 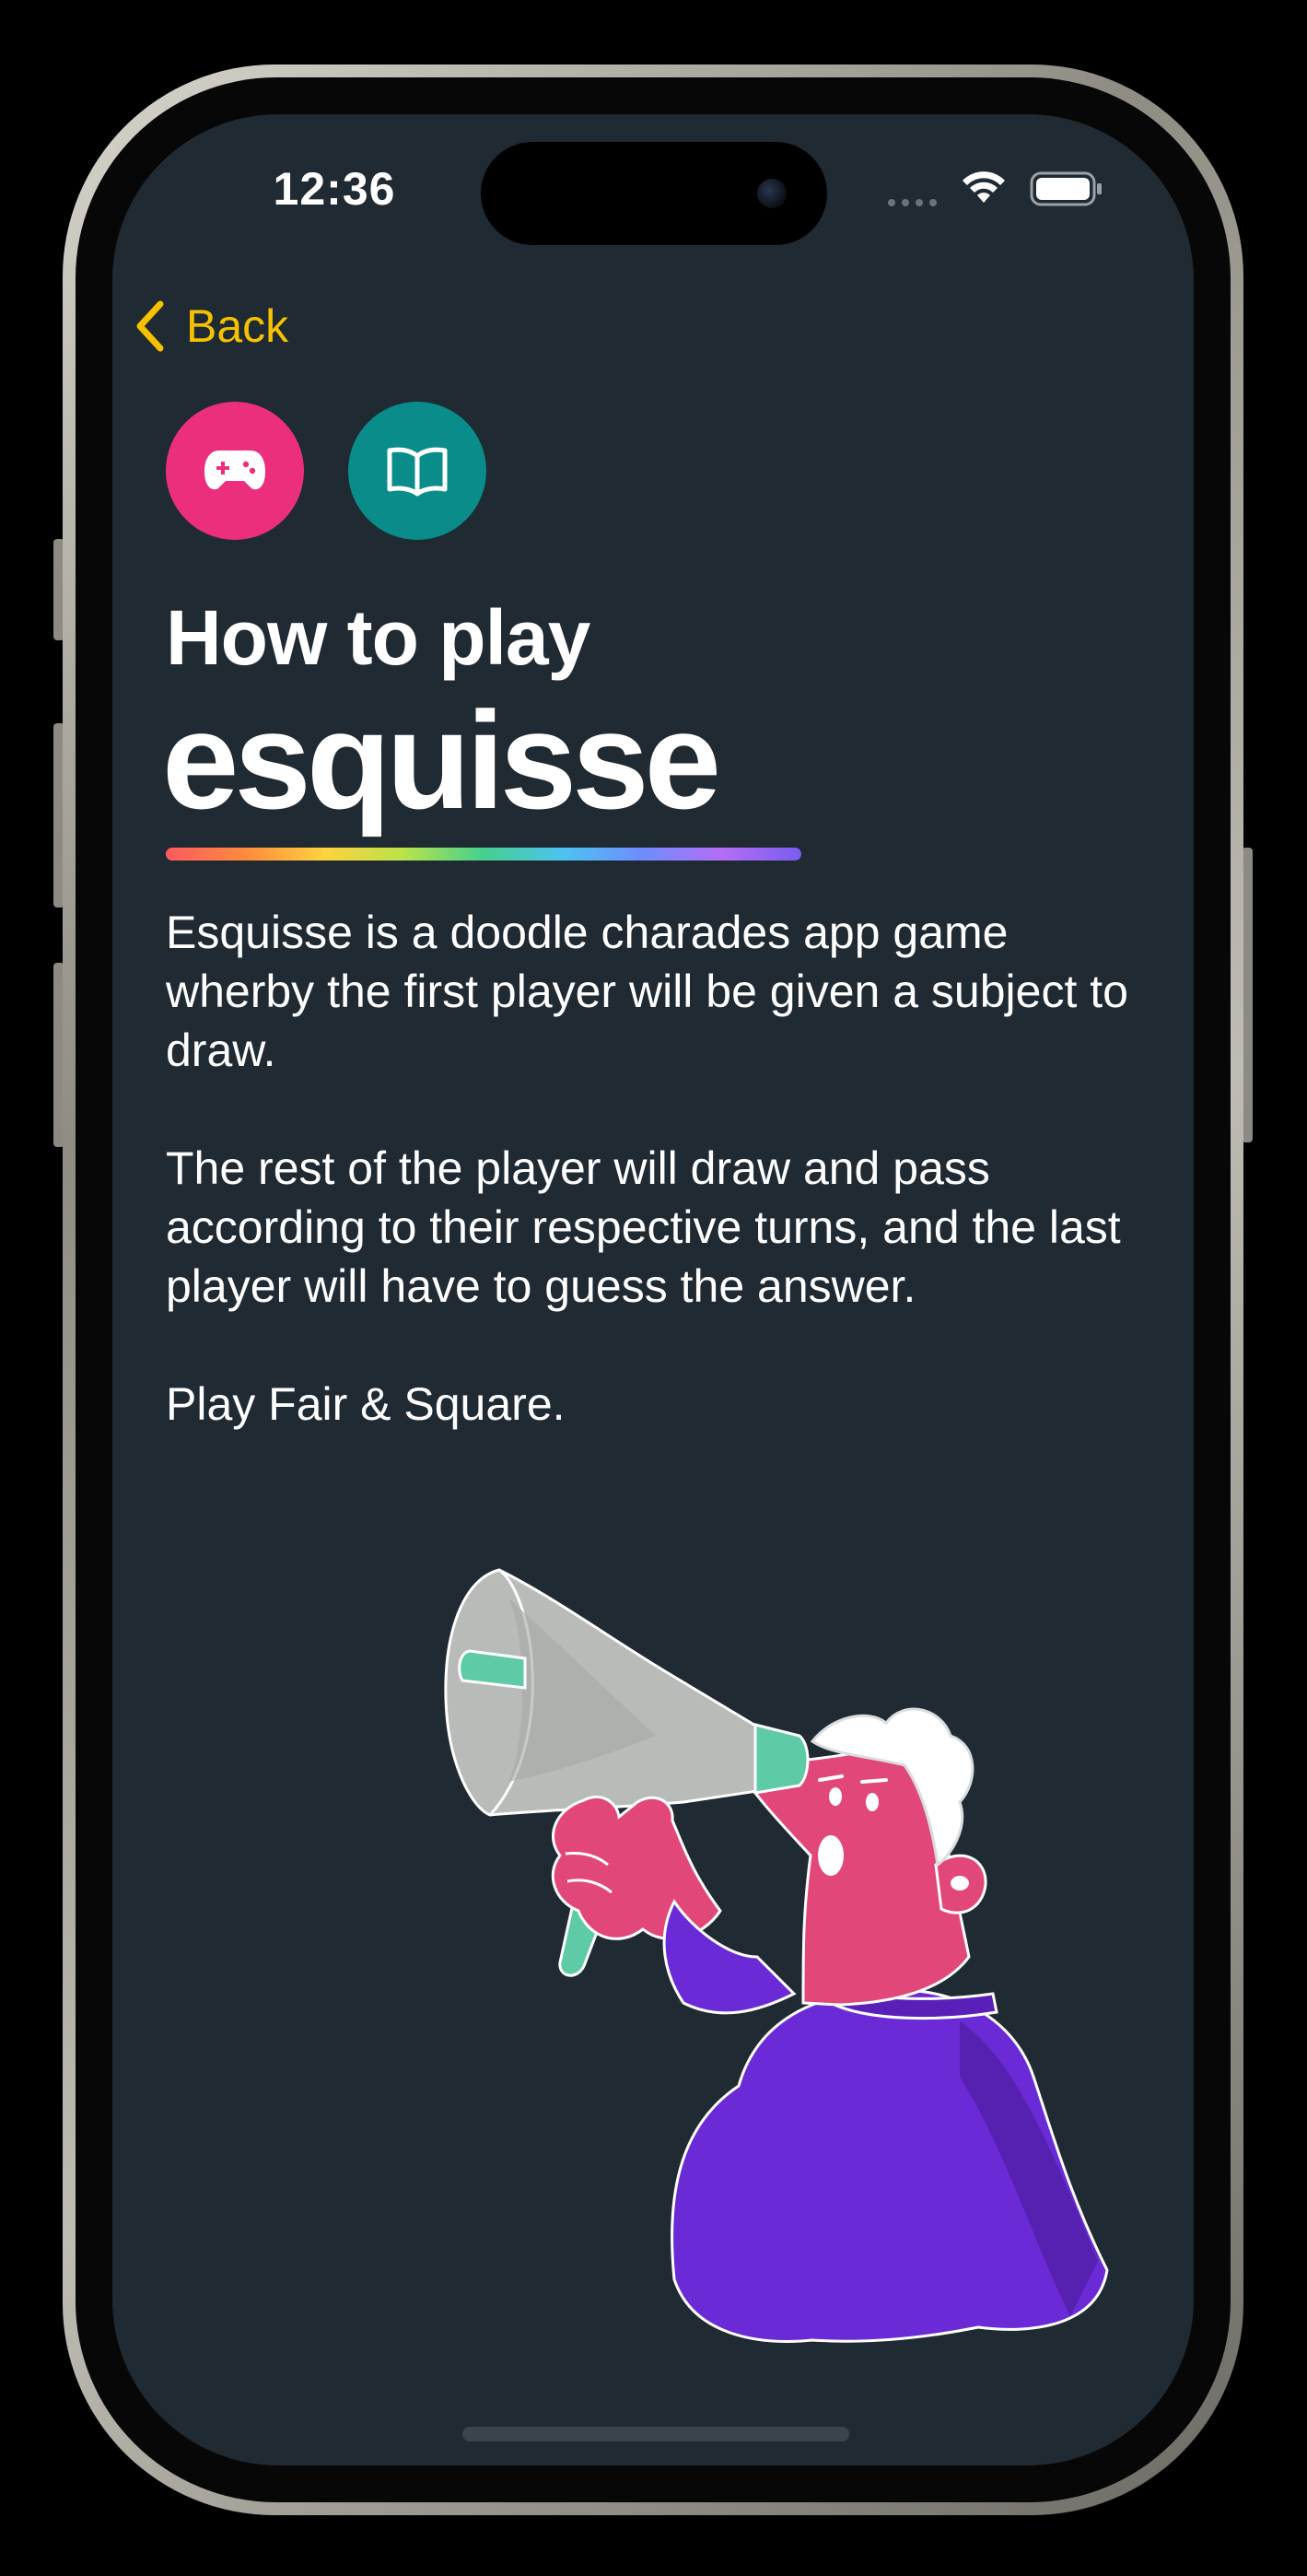 I want to click on rules-book-button, so click(x=417, y=471).